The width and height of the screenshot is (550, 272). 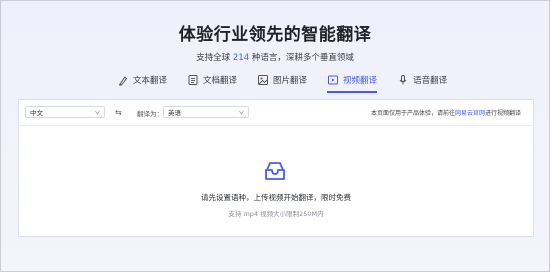 What do you see at coordinates (220, 81) in the screenshot?
I see `tab-label: 文档翻译` at bounding box center [220, 81].